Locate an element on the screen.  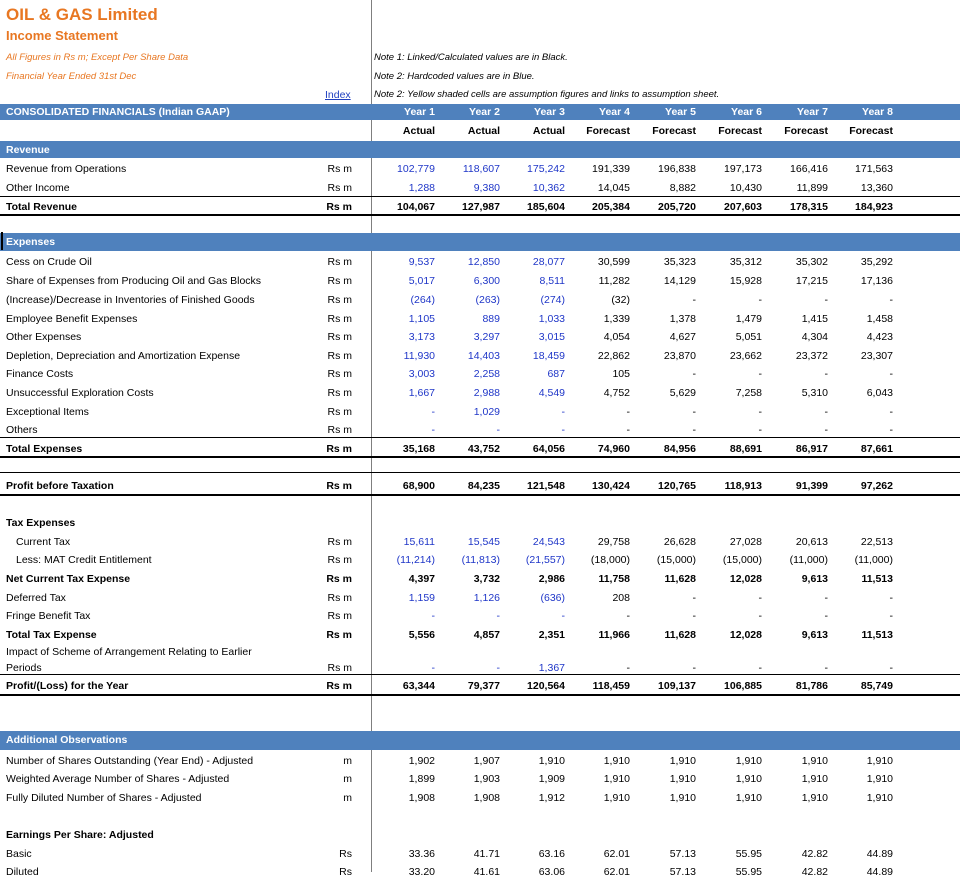
table-cell: 23,870 is located at coordinates (665, 356).